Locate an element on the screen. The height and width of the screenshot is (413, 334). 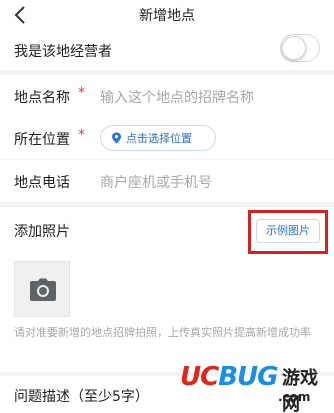
location-pin-icon is located at coordinates (116, 138).